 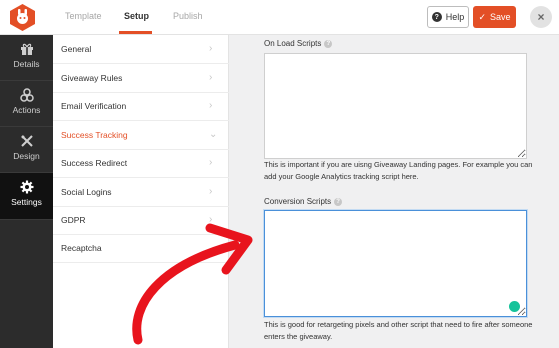 I want to click on actions-icon, so click(x=26, y=95).